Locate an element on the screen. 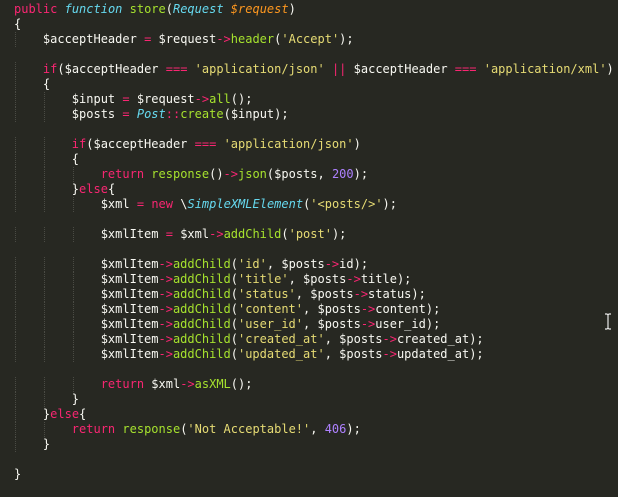 This screenshot has width=618, height=497. punctuation: { is located at coordinates (83, 414).